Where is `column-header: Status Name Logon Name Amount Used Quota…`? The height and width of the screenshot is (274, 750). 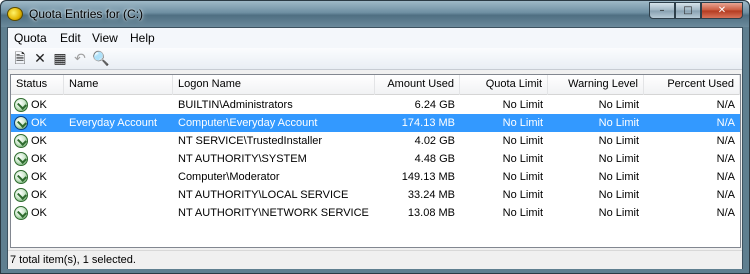
column-header: Status Name Logon Name Amount Used Quota… is located at coordinates (375, 85).